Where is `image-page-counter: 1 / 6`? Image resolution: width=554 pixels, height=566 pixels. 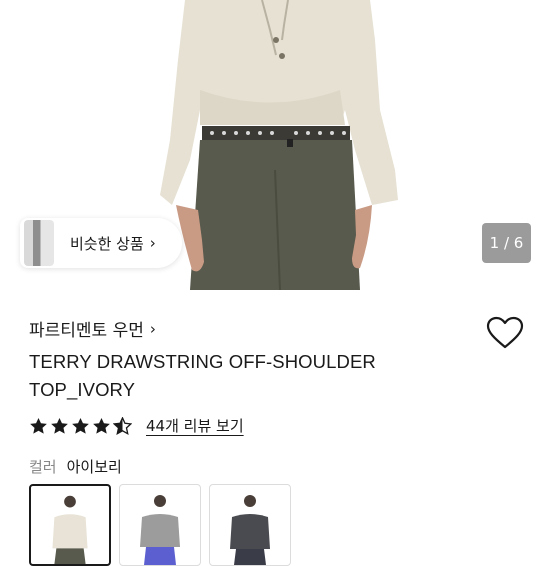 image-page-counter: 1 / 6 is located at coordinates (506, 243).